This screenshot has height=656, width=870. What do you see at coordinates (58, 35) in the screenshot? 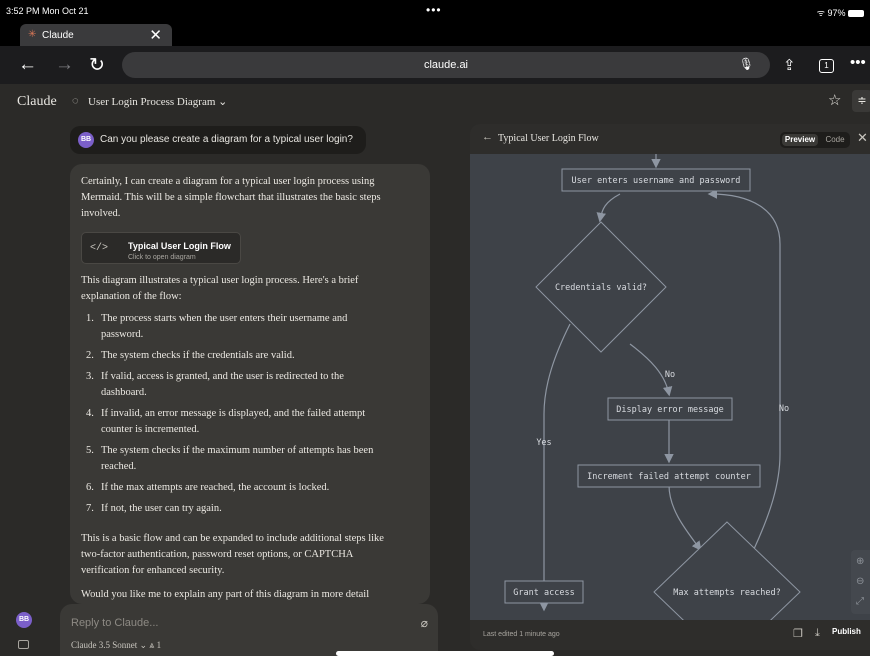
I see `tab-title: Claude` at bounding box center [58, 35].